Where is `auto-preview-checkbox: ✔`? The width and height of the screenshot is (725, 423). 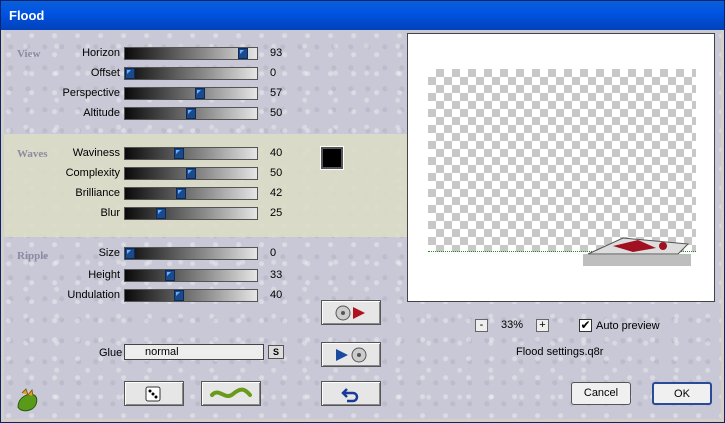
auto-preview-checkbox: ✔ is located at coordinates (585, 325).